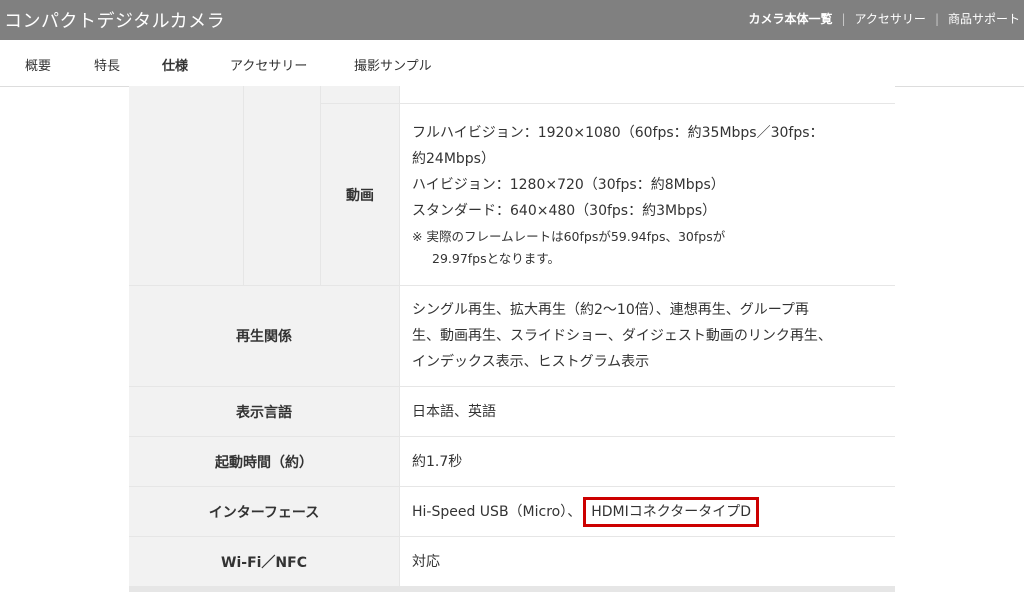 Image resolution: width=1024 pixels, height=592 pixels. I want to click on top-links: カメラ本体一覧 | アクセサリー | 商品サポート, so click(884, 18).